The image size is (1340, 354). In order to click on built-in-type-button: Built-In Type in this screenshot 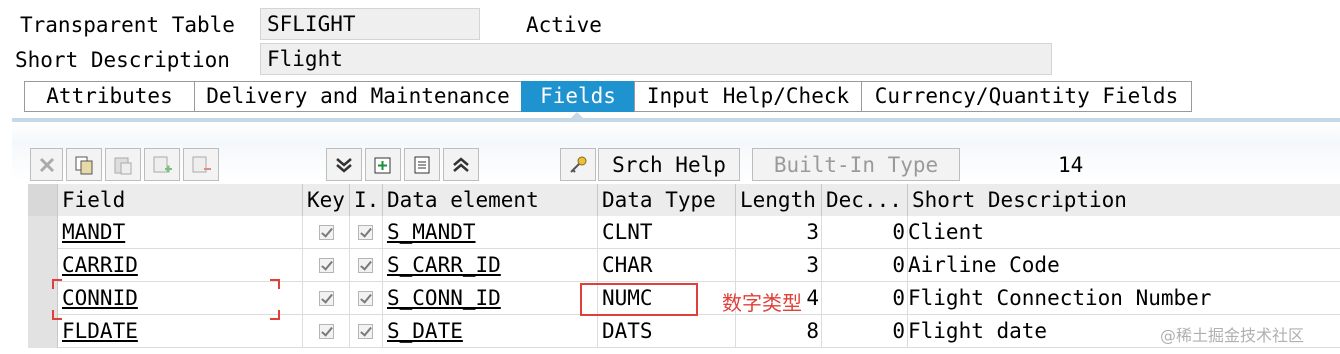, I will do `click(856, 164)`.